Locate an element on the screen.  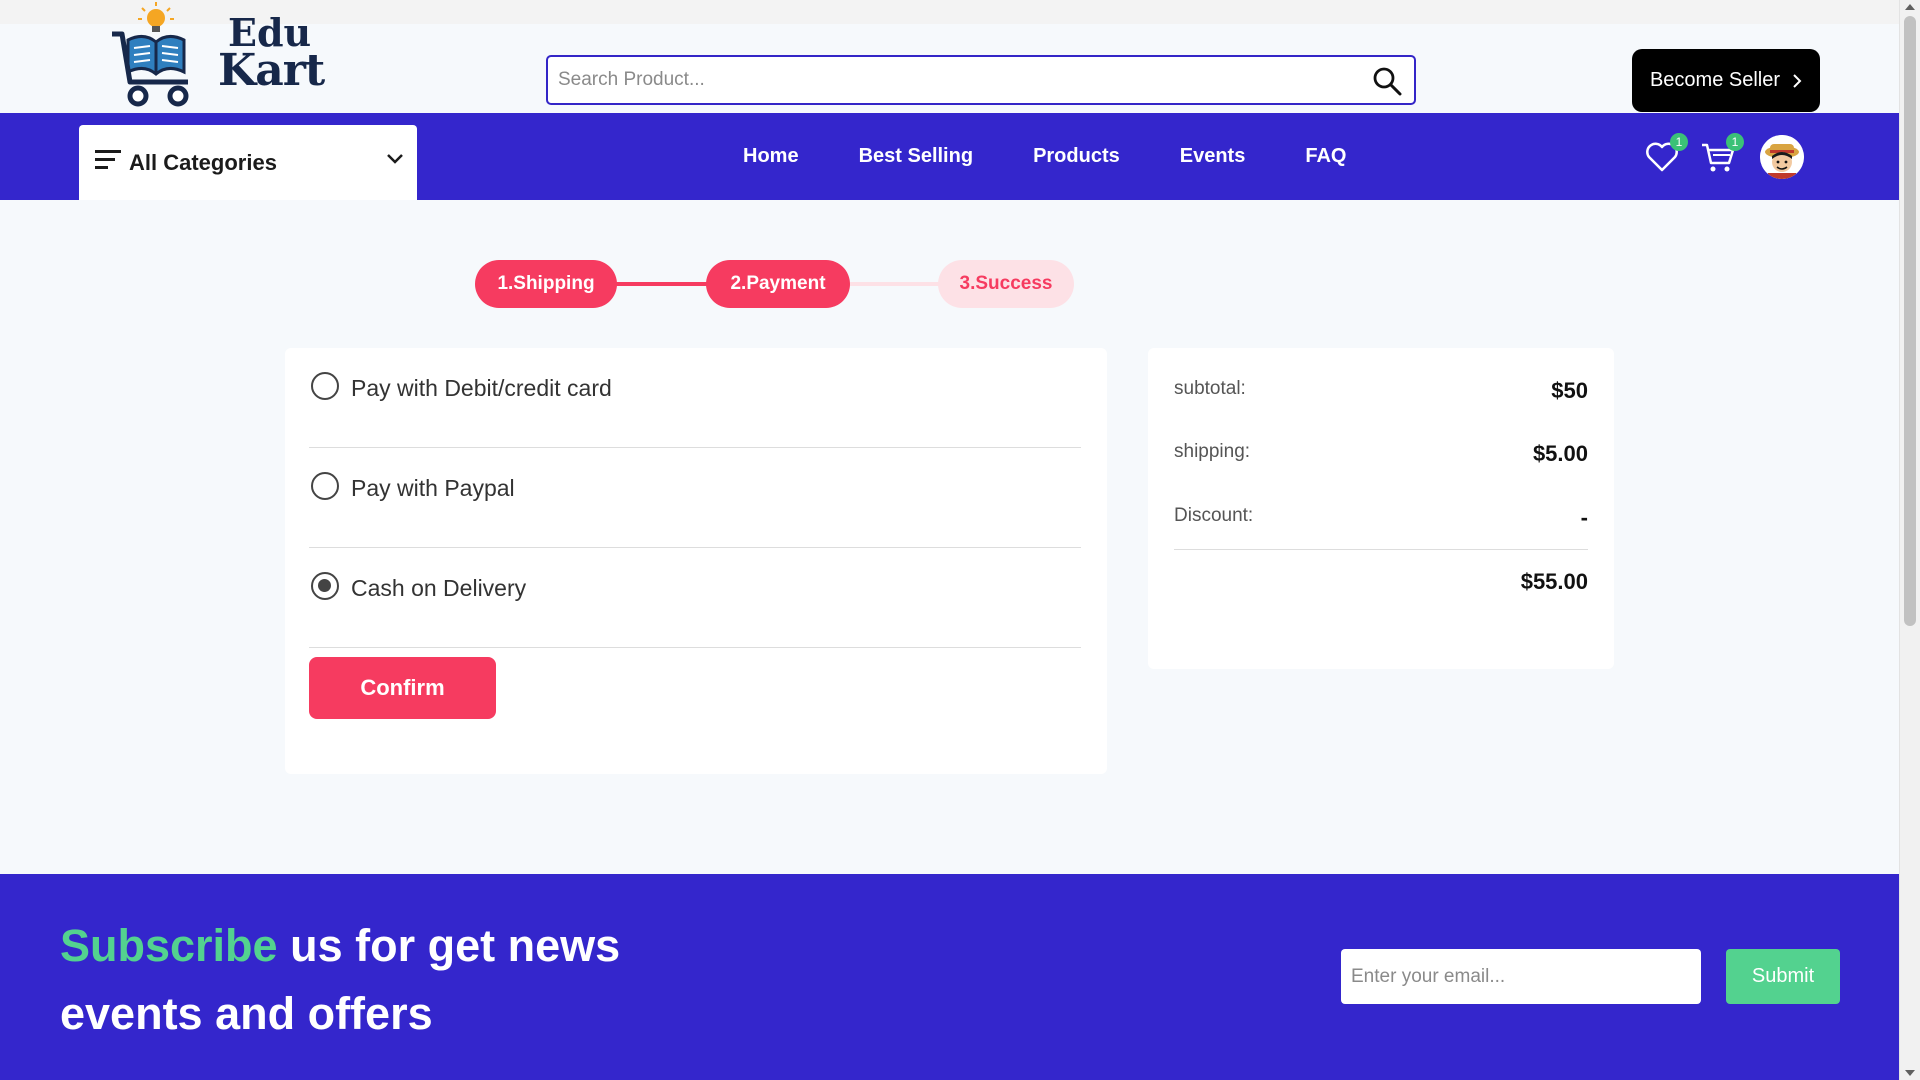
wishlist-button: 1 is located at coordinates (1666, 154).